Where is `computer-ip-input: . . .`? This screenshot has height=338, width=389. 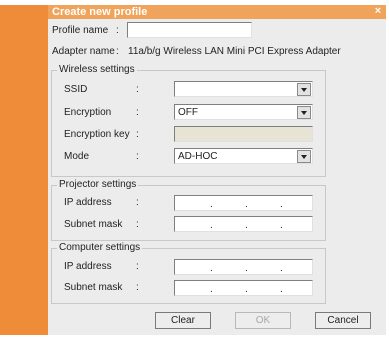
computer-ip-input: . . . is located at coordinates (243, 267).